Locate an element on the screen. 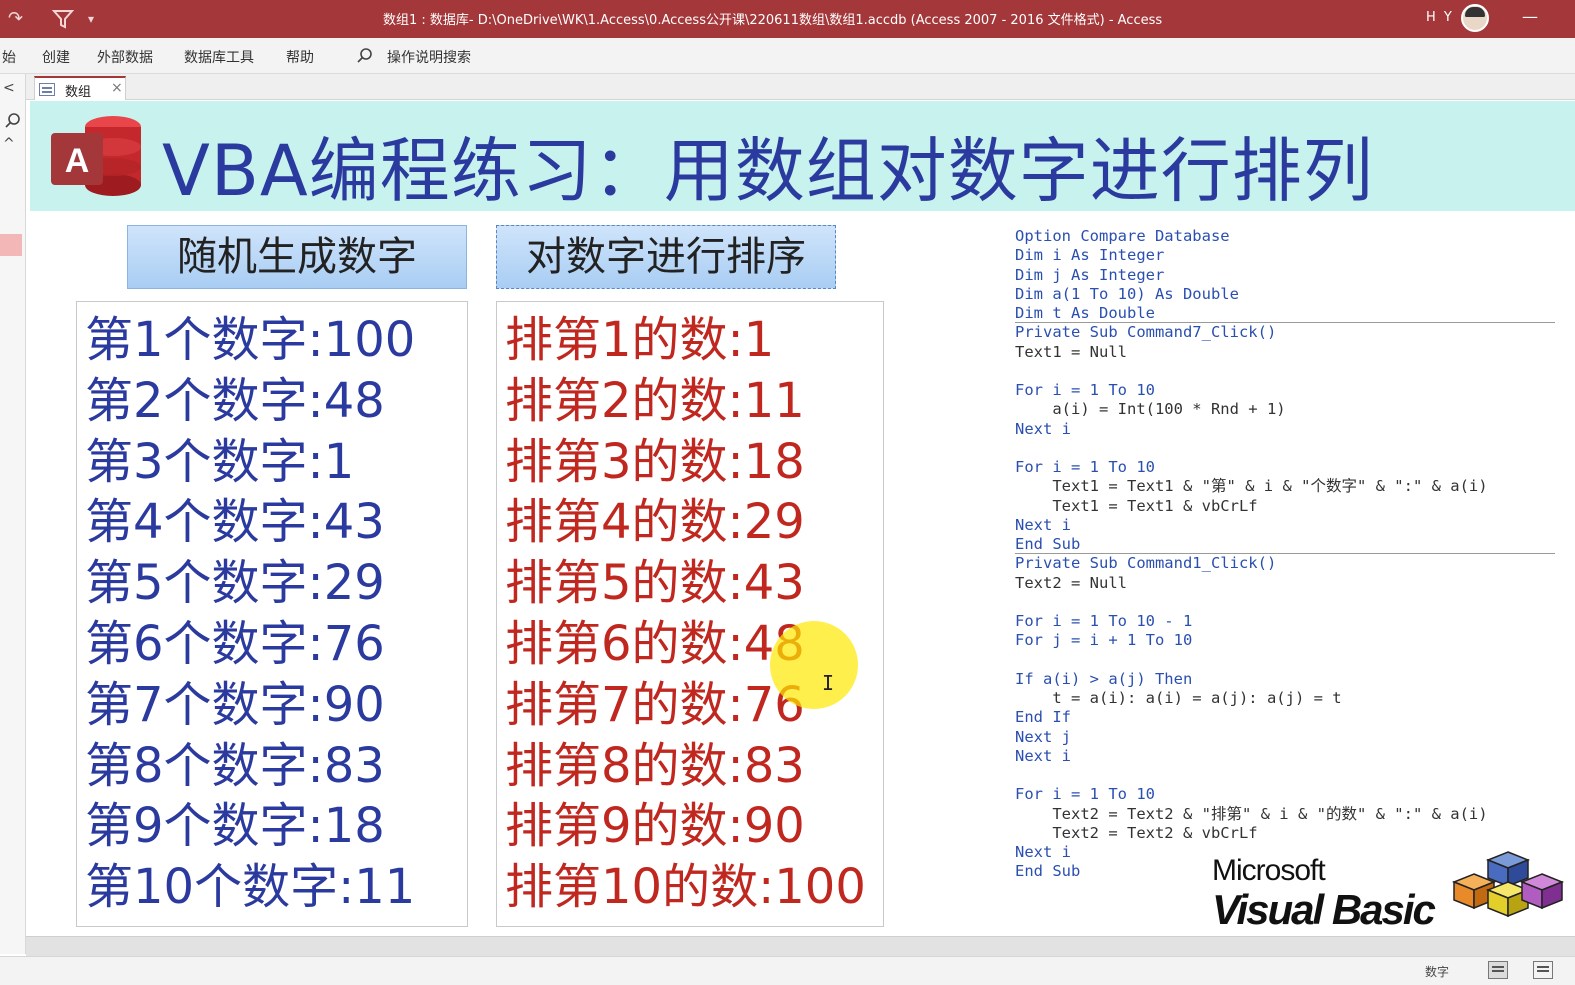 This screenshot has width=1575, height=985. code-line: For i = 1 To 10 - 1 is located at coordinates (1104, 621).